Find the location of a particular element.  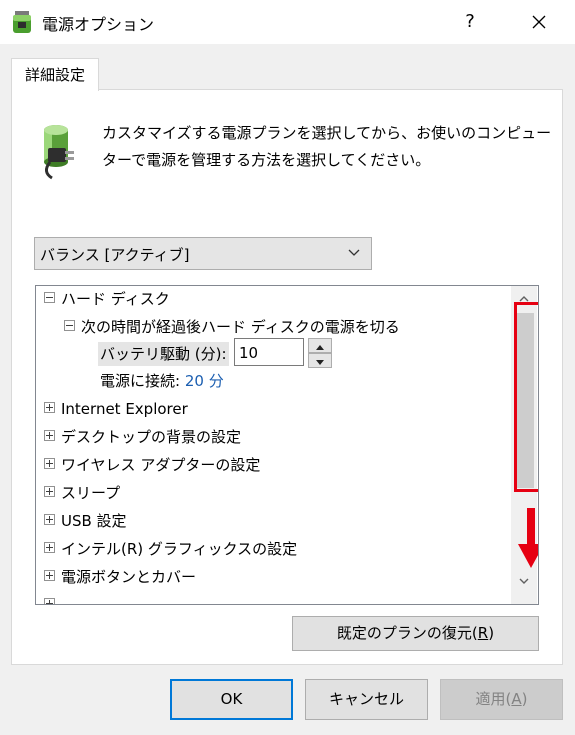

restore-label-end: ) is located at coordinates (491, 633).